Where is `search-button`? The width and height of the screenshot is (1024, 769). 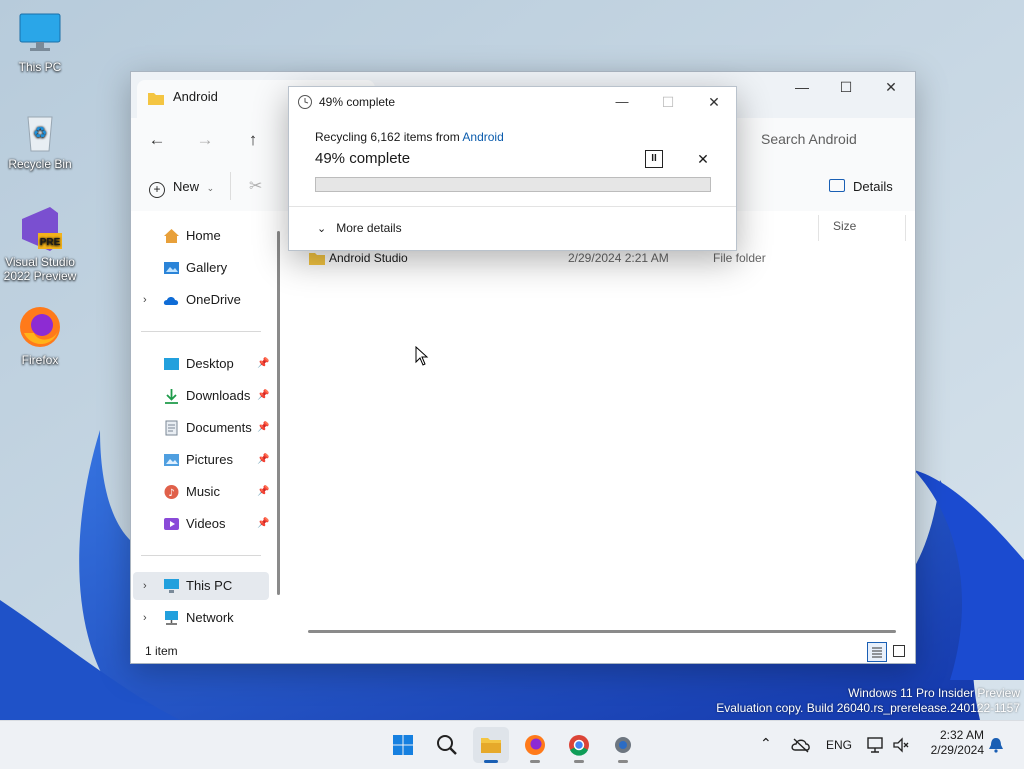
search-button is located at coordinates (447, 745).